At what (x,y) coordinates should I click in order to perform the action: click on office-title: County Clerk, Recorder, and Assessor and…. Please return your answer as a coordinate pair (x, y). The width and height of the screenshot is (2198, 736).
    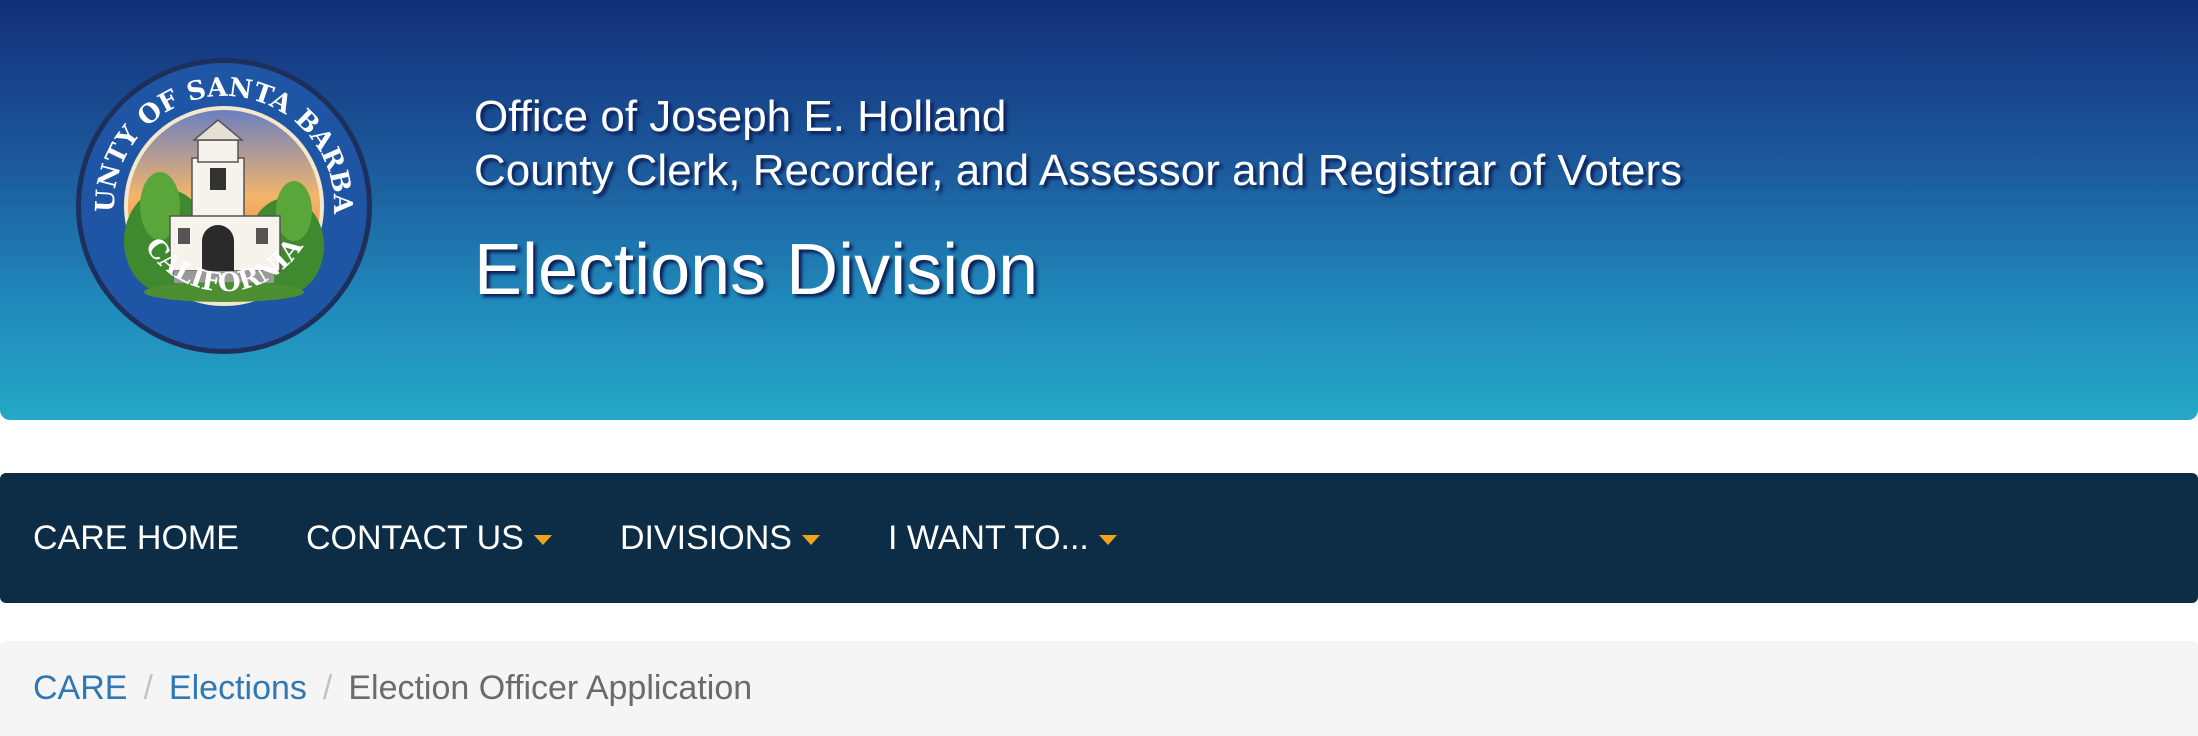
    Looking at the image, I should click on (1078, 170).